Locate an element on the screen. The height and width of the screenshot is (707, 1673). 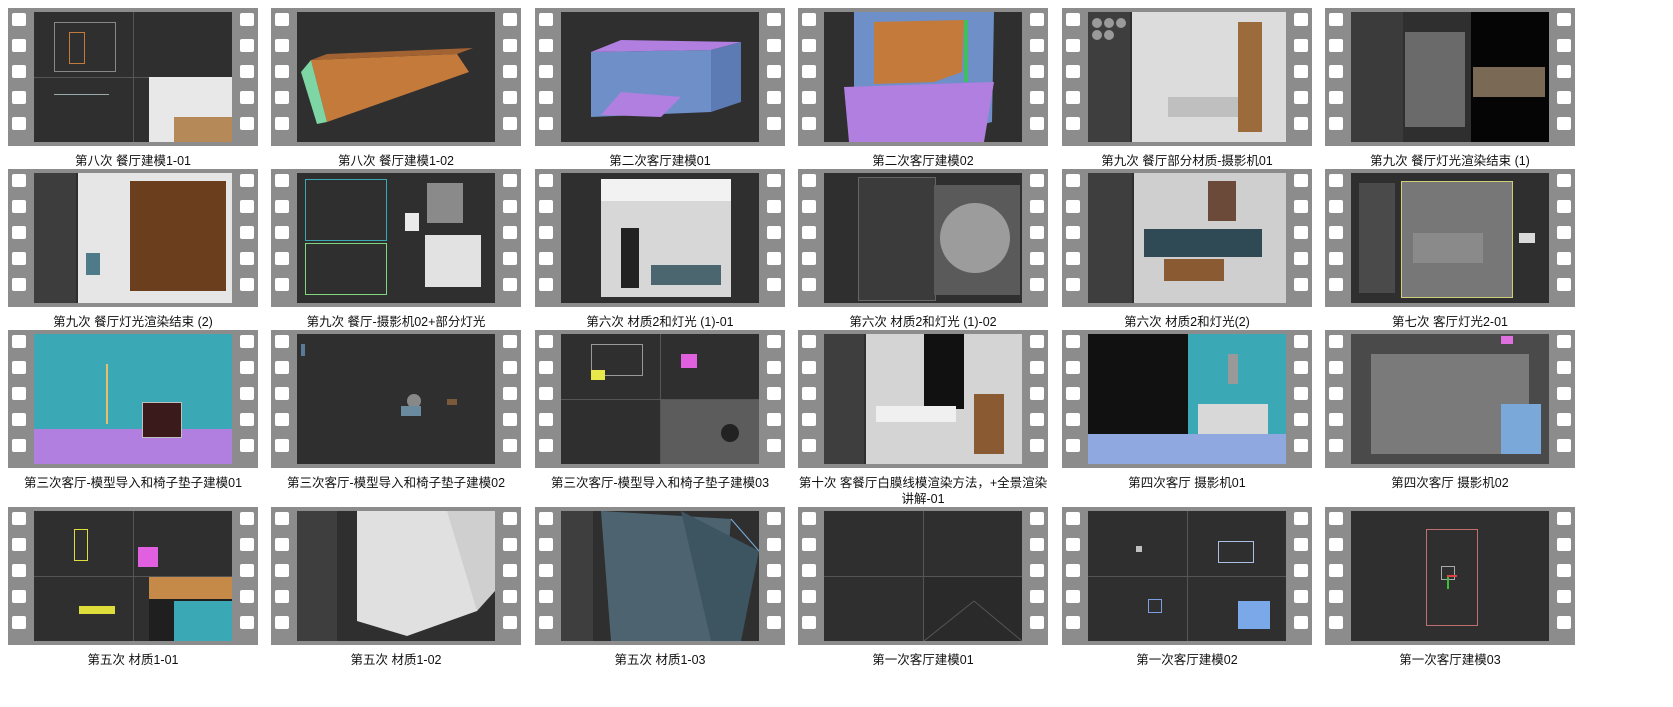
video-thumbnail: 第一次客厅建模03 is located at coordinates (1450, 587).